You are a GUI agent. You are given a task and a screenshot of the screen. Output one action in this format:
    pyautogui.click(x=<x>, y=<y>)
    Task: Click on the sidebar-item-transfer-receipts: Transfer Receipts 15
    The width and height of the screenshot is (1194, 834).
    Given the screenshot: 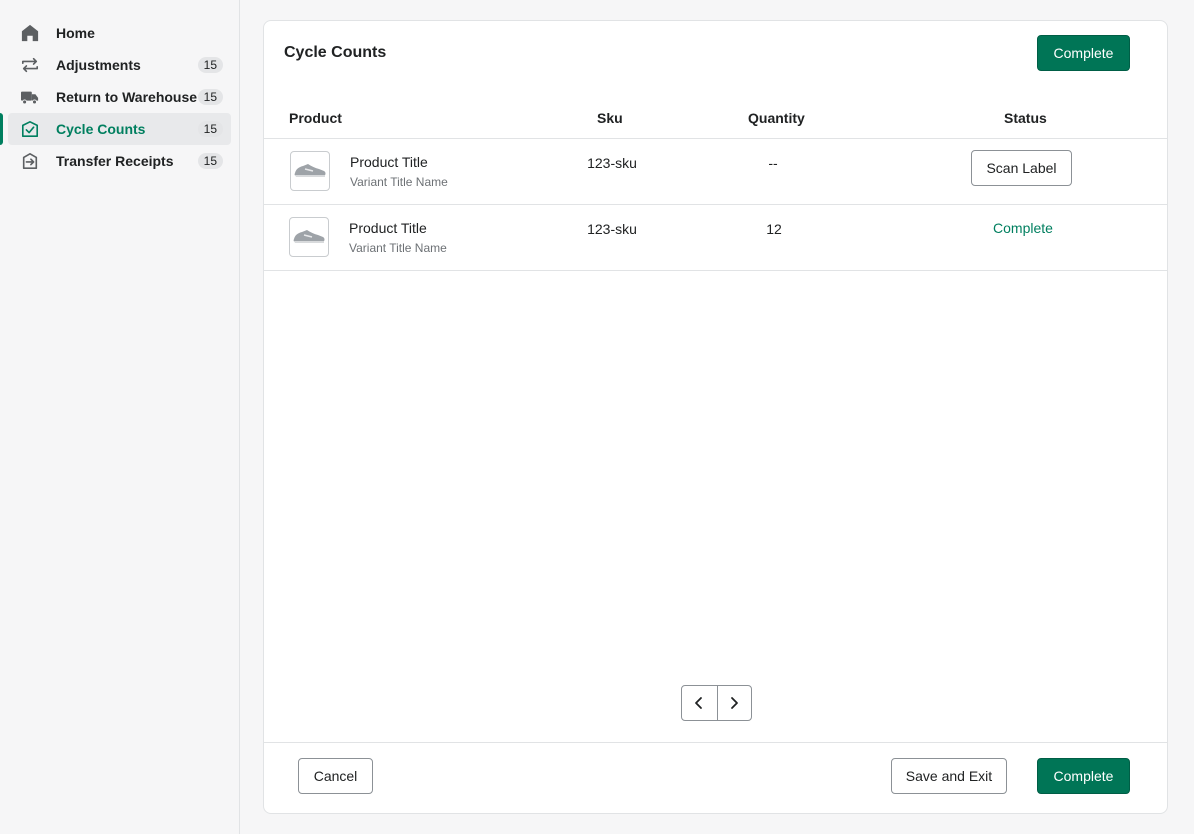 What is the action you would take?
    pyautogui.click(x=119, y=161)
    